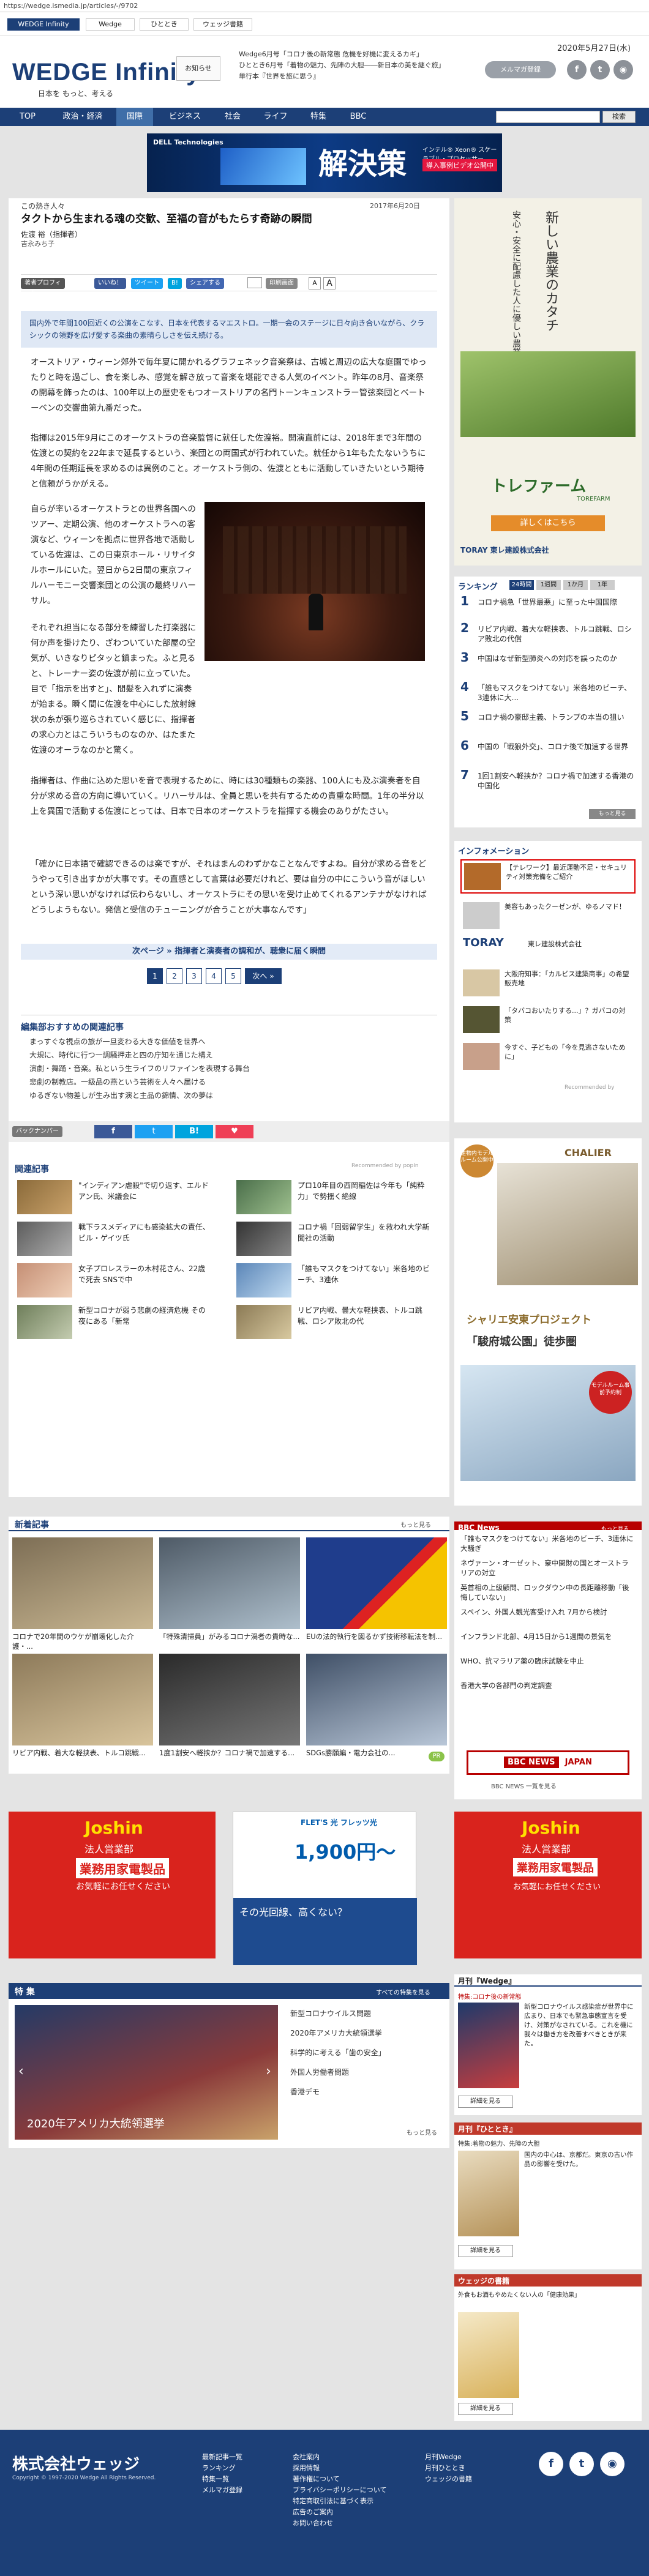  I want to click on footer-link: 採用情報, so click(307, 2468).